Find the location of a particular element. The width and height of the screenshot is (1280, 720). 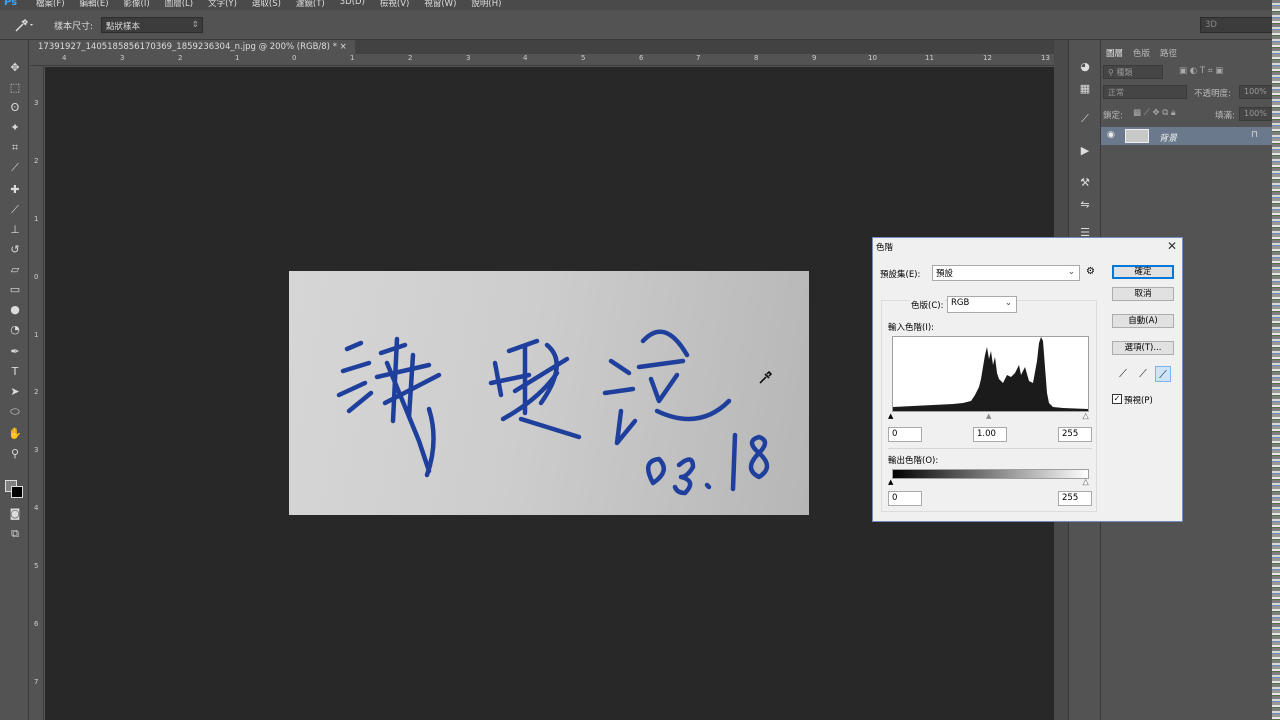

ruler-vertical: 3 2 1 0 1 2 3 4 5 6 7 is located at coordinates (37, 393).